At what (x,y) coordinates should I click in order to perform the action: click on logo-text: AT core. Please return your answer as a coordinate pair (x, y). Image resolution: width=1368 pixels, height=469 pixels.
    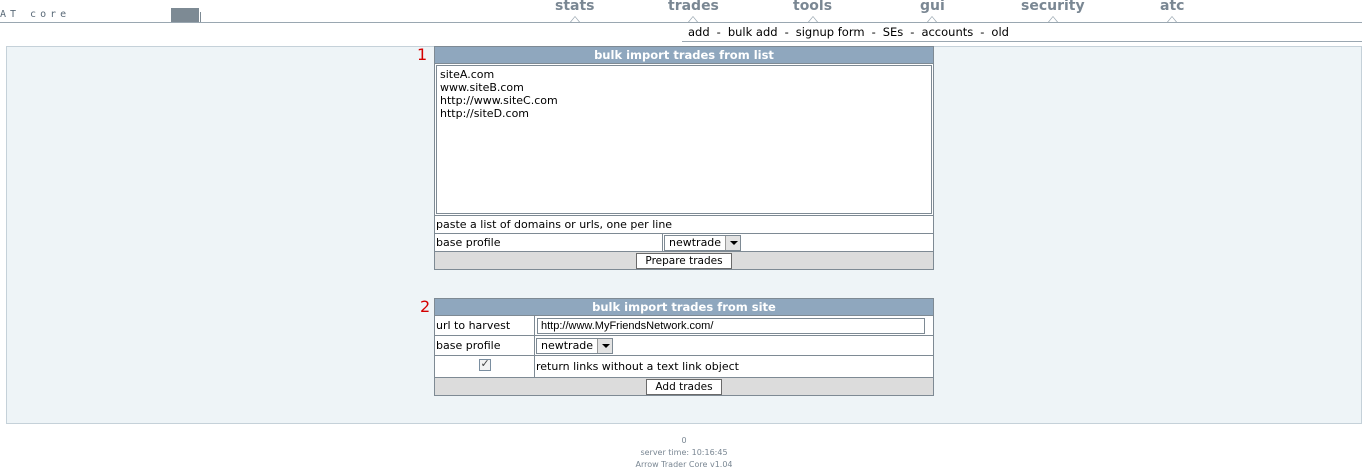
    Looking at the image, I should click on (35, 14).